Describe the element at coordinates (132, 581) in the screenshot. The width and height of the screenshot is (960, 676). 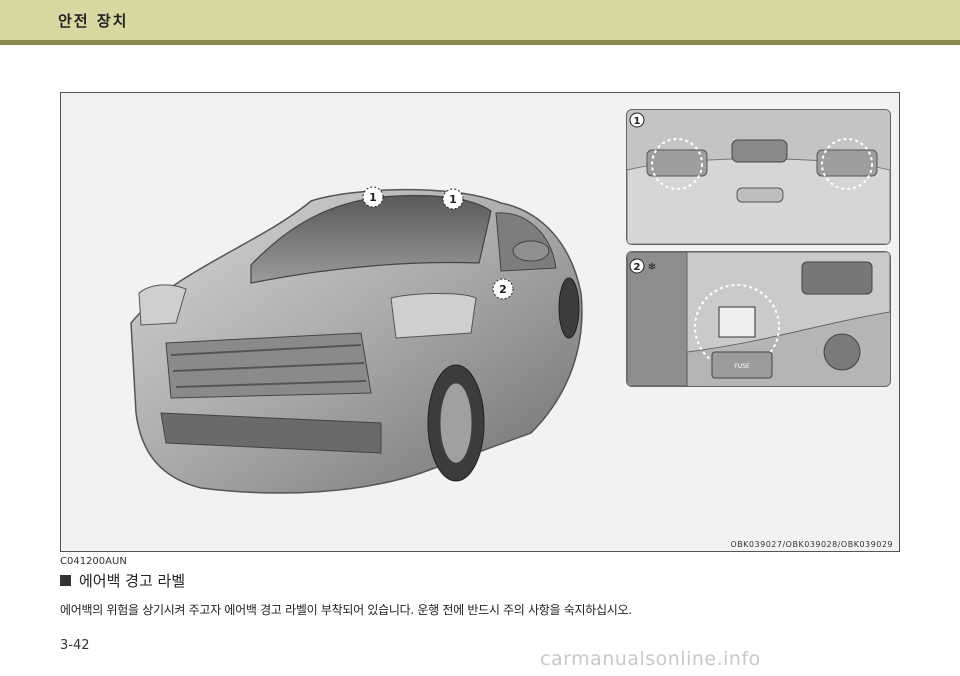
I see `section-heading-text: 에어백 경고 라벨` at that location.